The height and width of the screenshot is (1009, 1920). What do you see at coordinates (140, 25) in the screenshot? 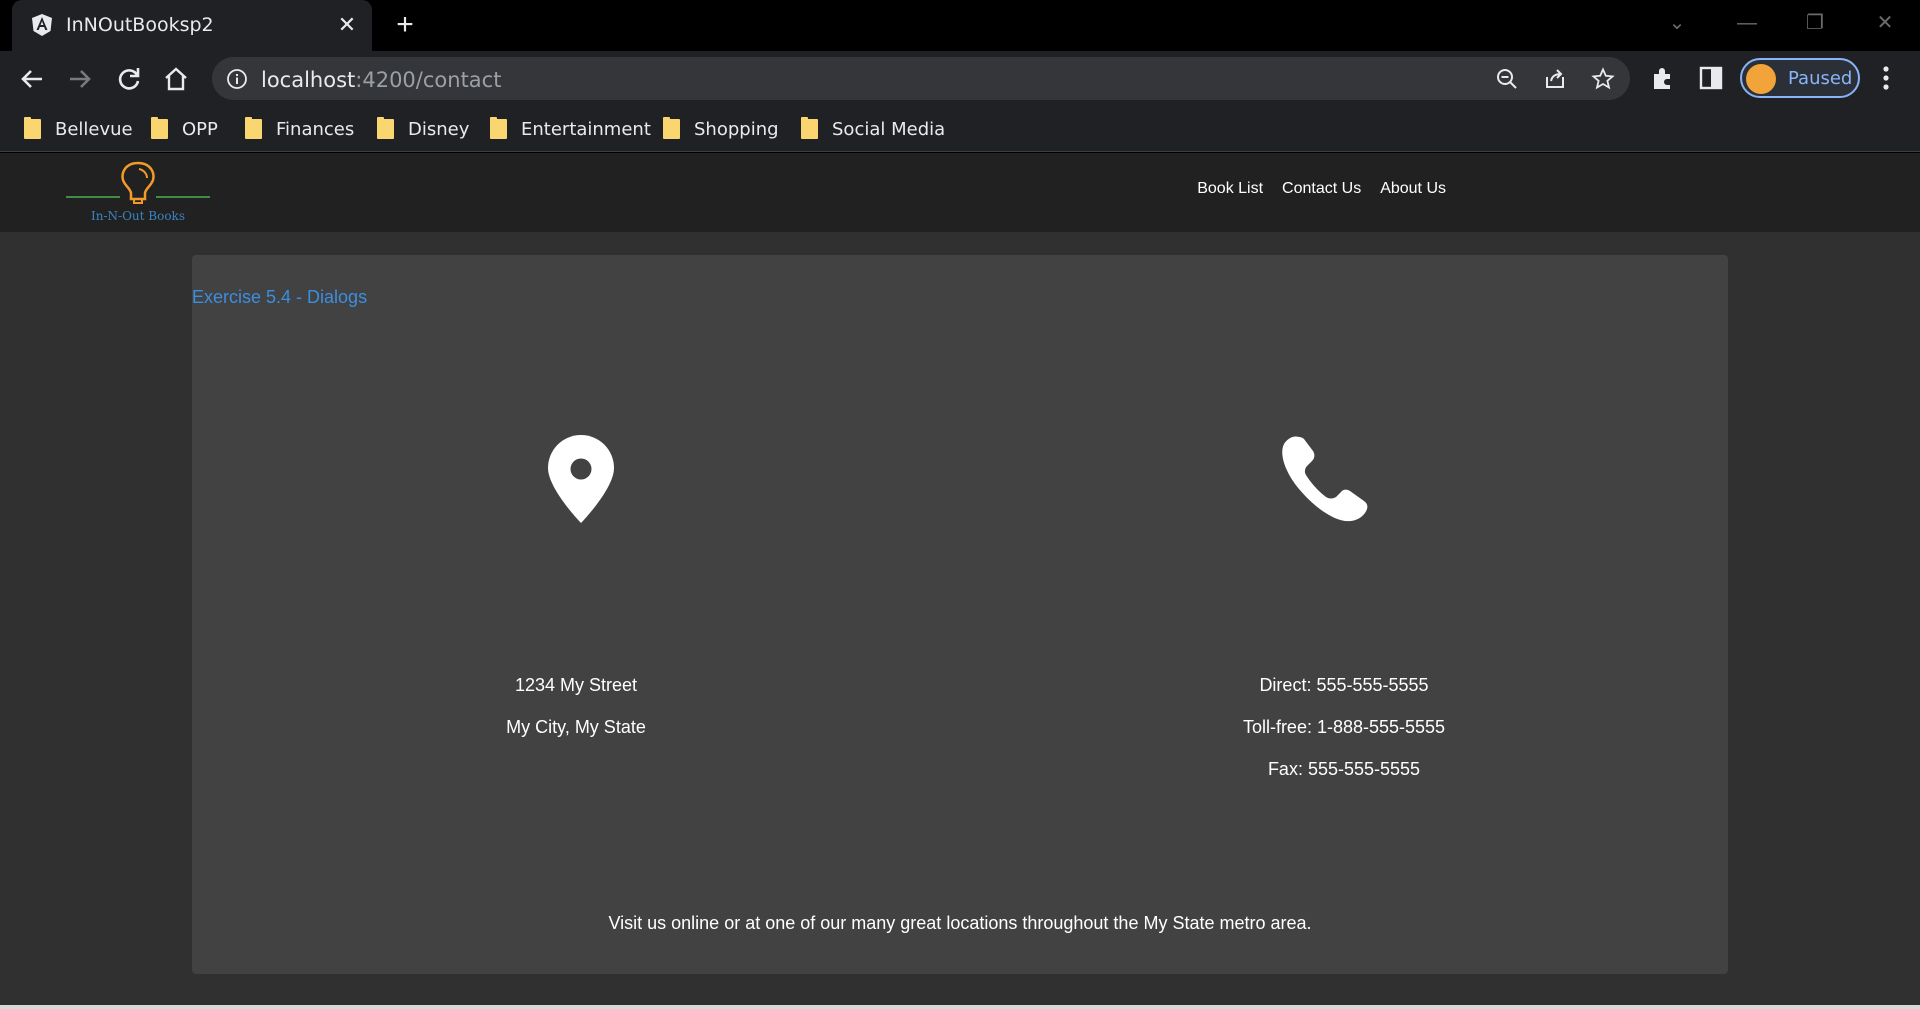
I see `tab-title: InNOutBooksp2` at bounding box center [140, 25].